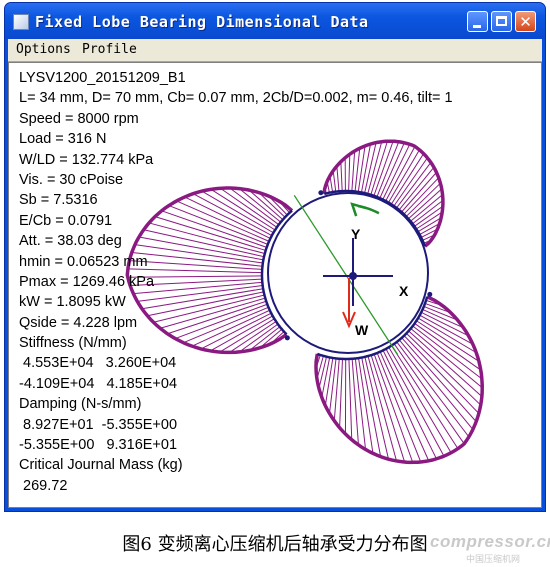 Image resolution: width=550 pixels, height=567 pixels. Describe the element at coordinates (490, 541) in the screenshot. I see `watermark: compressor.cn` at that location.